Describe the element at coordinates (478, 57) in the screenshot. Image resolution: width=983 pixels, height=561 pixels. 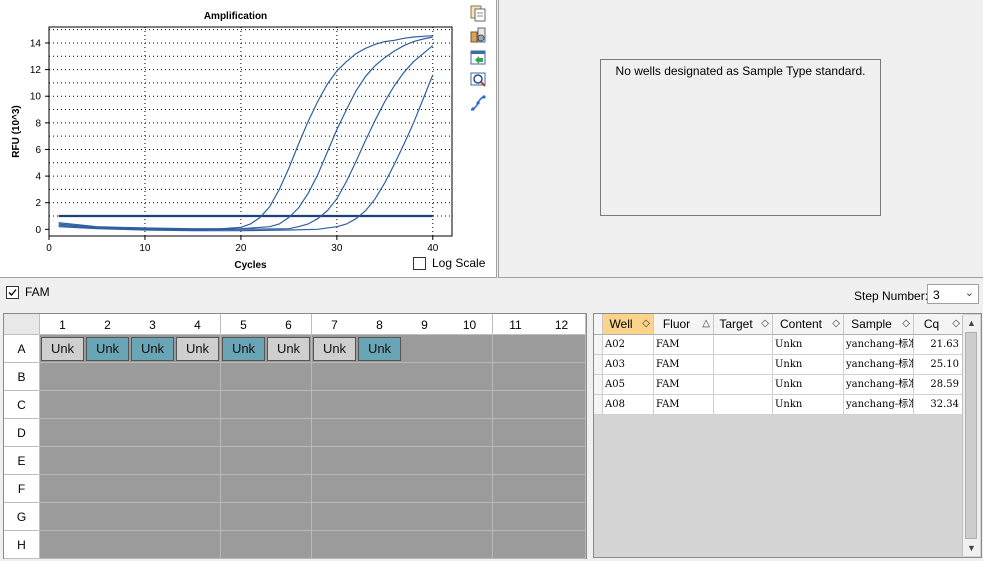
I see `export-icon` at that location.